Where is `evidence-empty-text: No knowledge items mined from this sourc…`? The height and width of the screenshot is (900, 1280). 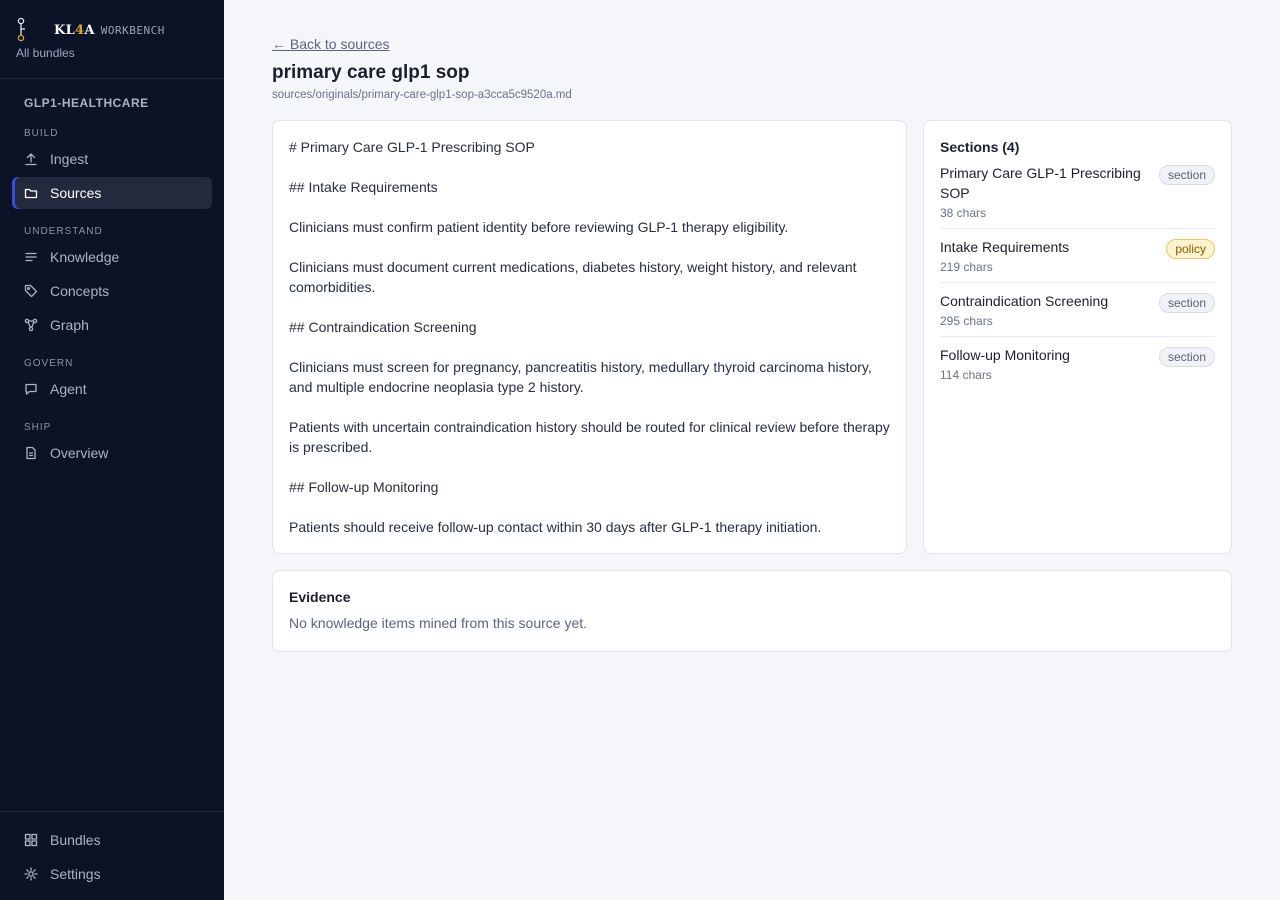
evidence-empty-text: No knowledge items mined from this sourc… is located at coordinates (438, 623).